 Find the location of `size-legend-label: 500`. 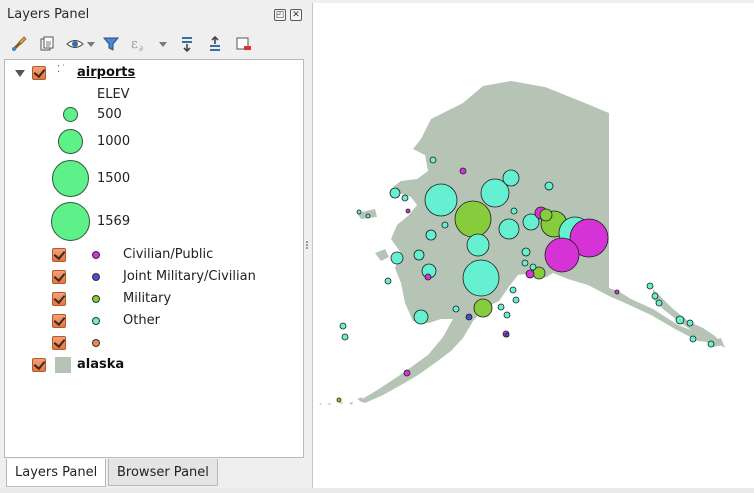

size-legend-label: 500 is located at coordinates (109, 114).